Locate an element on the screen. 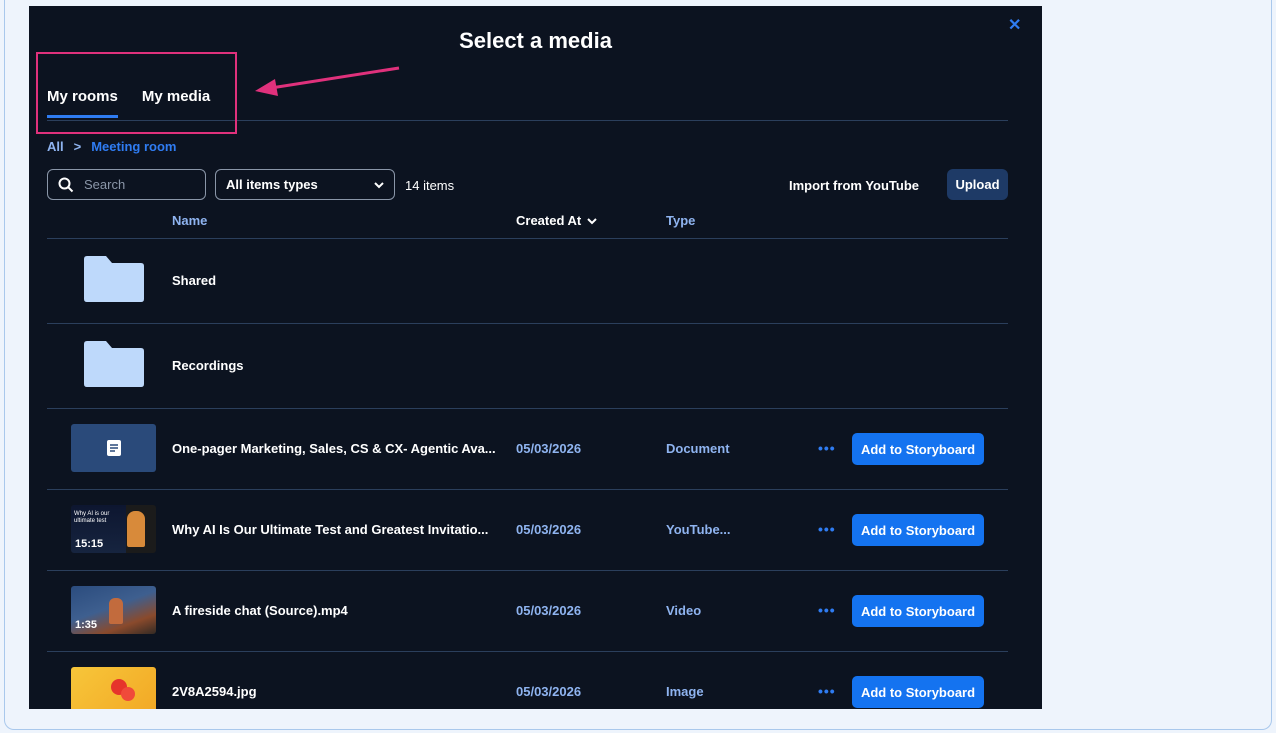  document-icon is located at coordinates (113, 448).